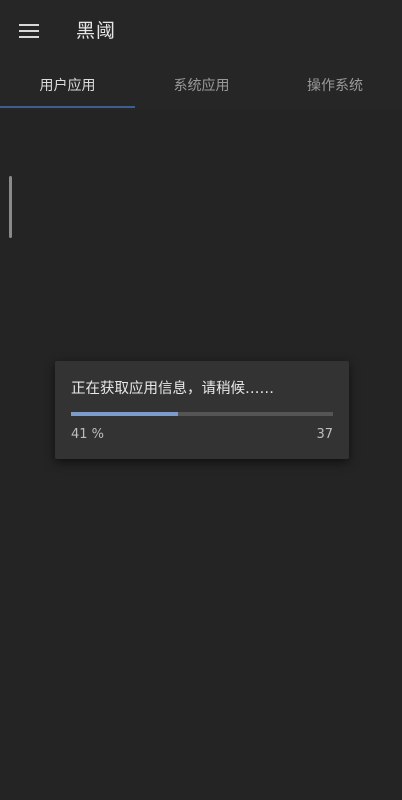 The image size is (402, 800). Describe the element at coordinates (202, 410) in the screenshot. I see `progress-dialog: 正在获取应用信息，请稍候…… 41 % 37` at that location.